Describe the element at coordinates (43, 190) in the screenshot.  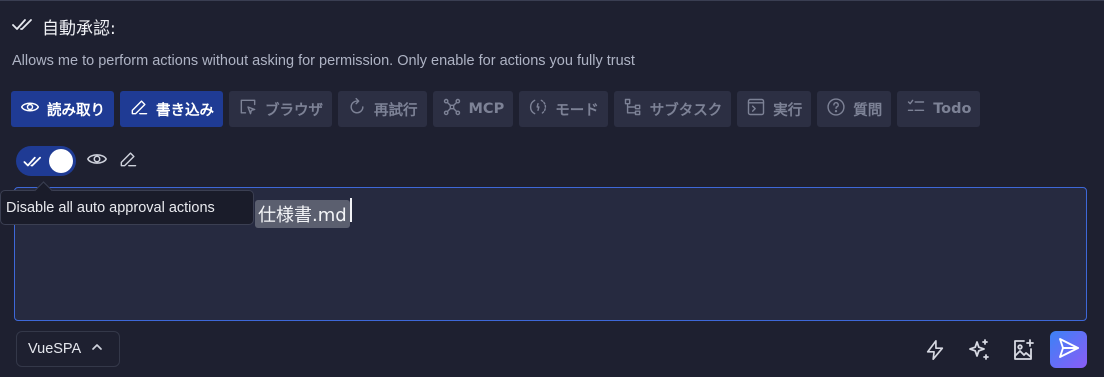
I see `tooltip-arrow` at that location.